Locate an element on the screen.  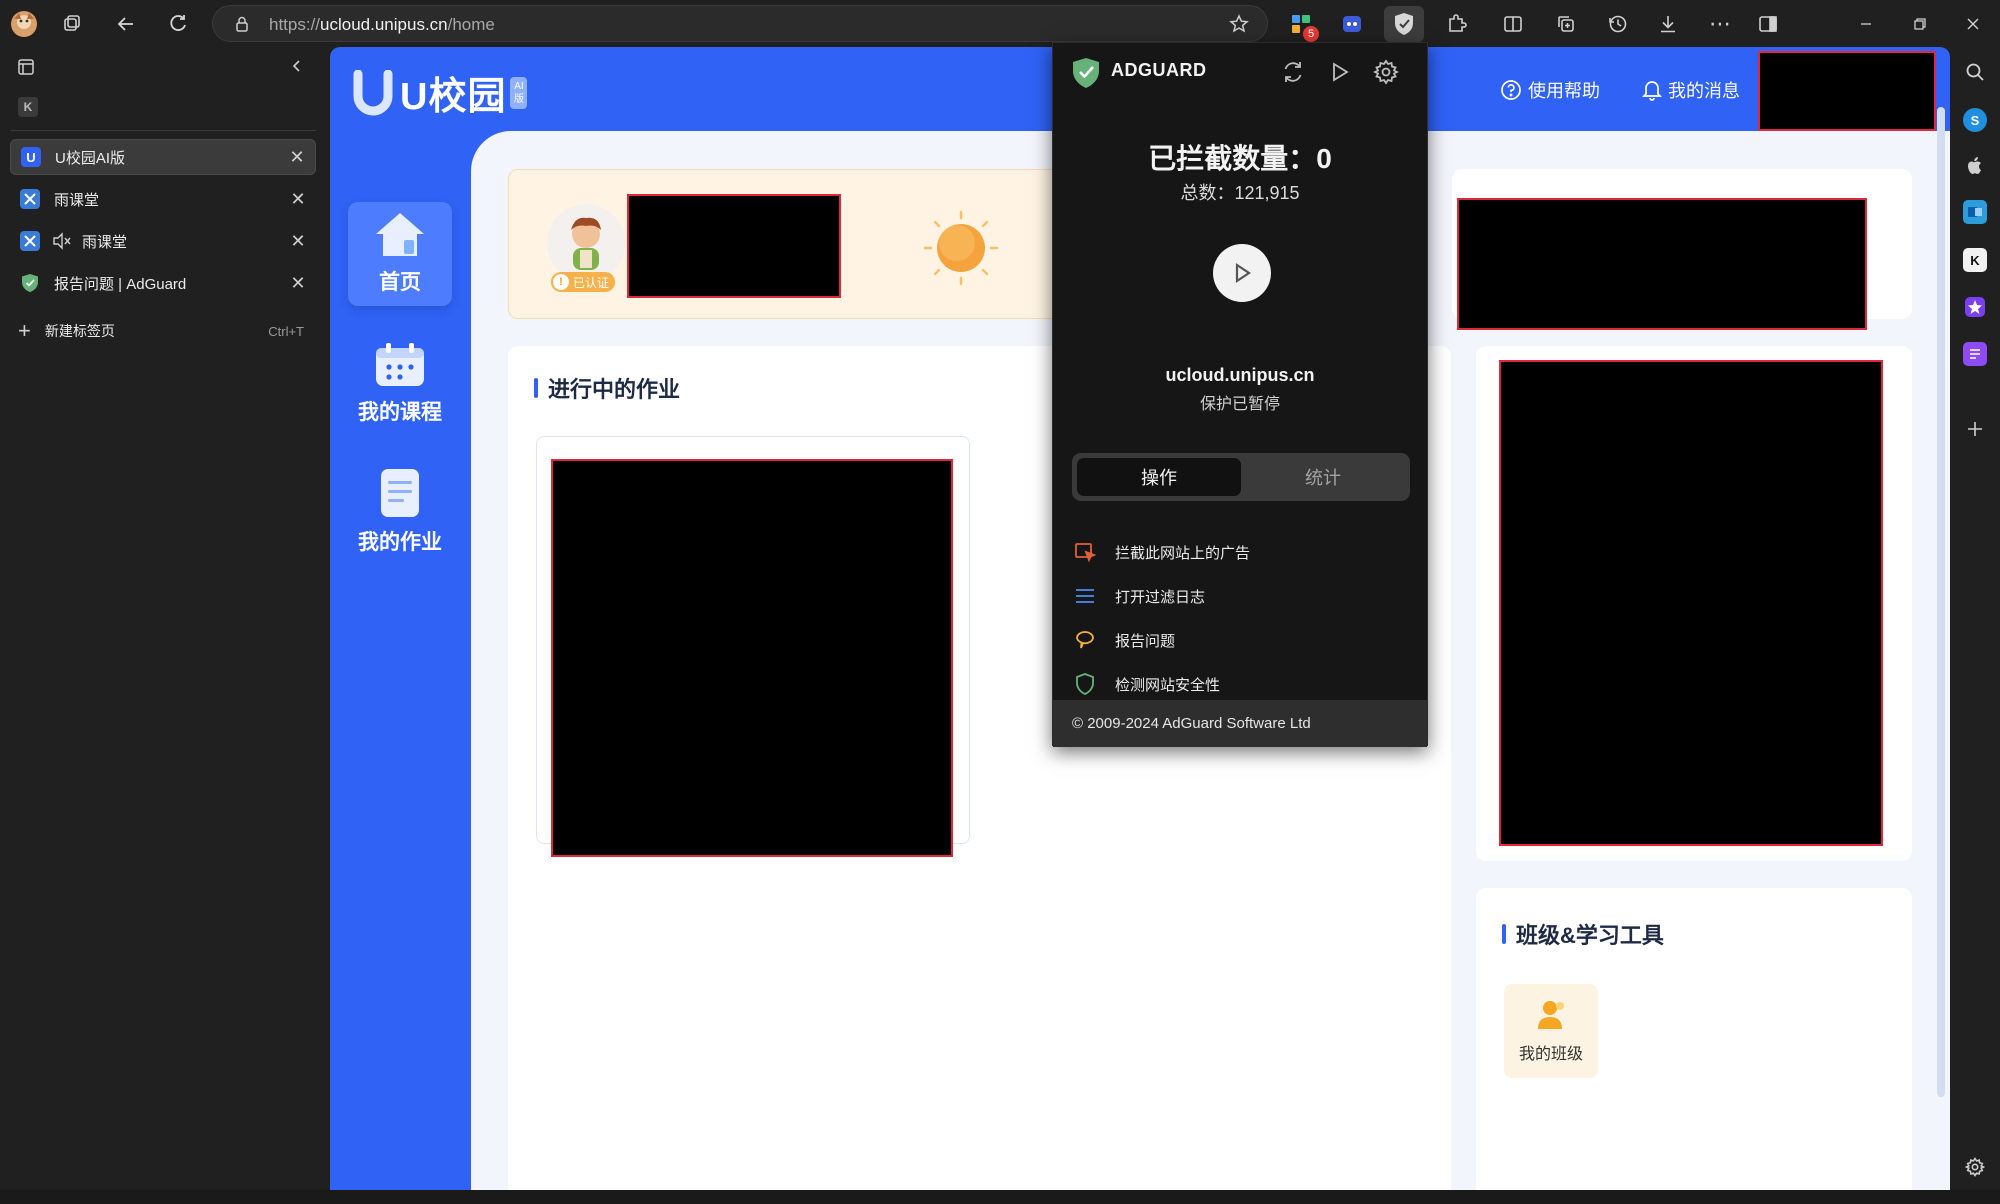
block-ad-icon is located at coordinates (1085, 552).